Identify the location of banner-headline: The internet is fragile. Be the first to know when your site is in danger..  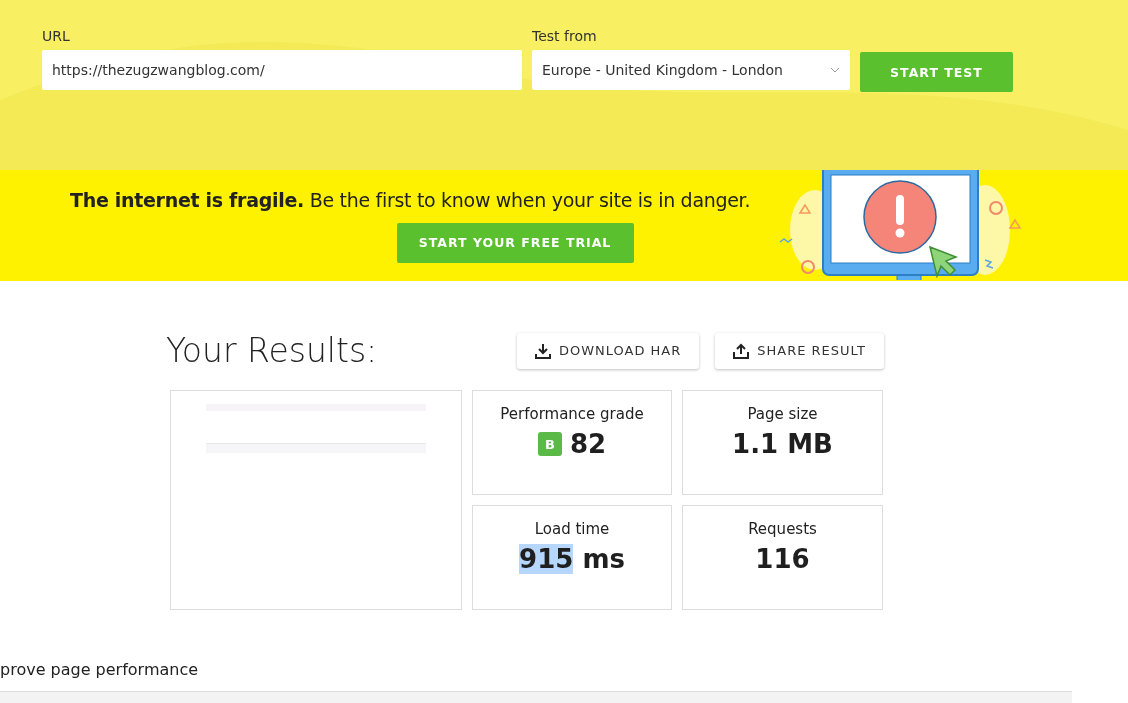
(410, 199).